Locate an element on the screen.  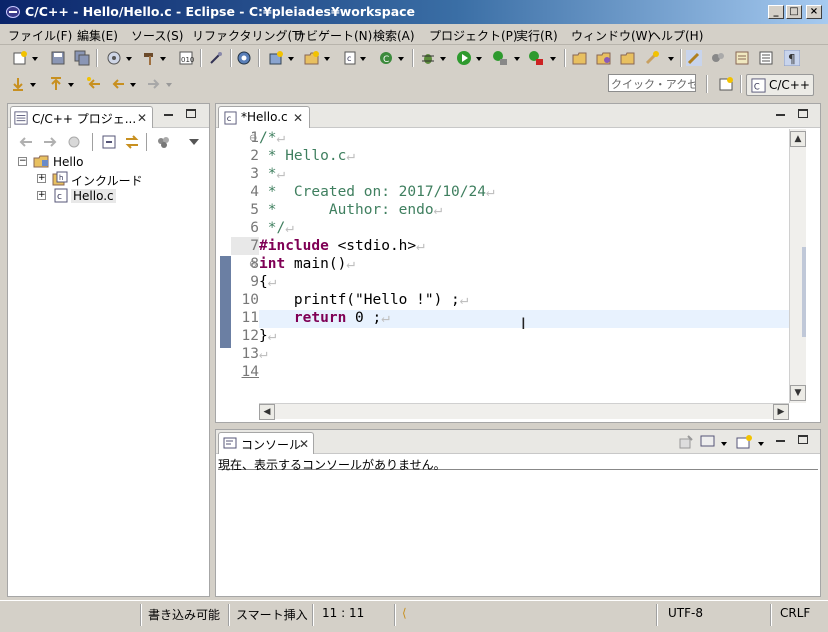
collapse-icon: − is located at coordinates (22, 161).